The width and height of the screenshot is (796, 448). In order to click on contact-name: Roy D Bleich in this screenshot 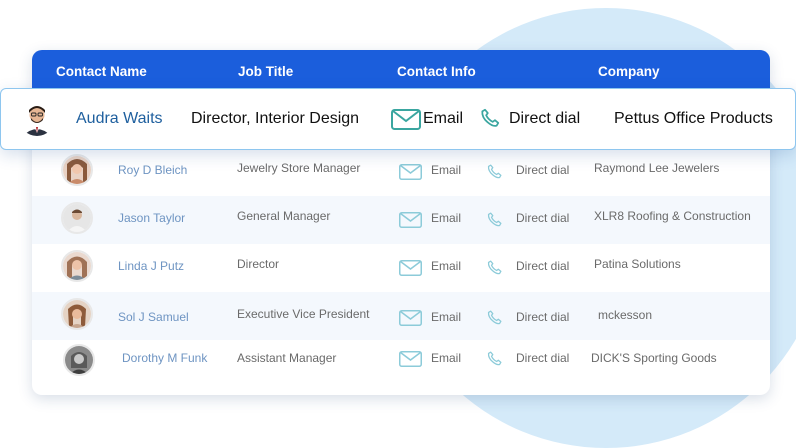, I will do `click(152, 170)`.